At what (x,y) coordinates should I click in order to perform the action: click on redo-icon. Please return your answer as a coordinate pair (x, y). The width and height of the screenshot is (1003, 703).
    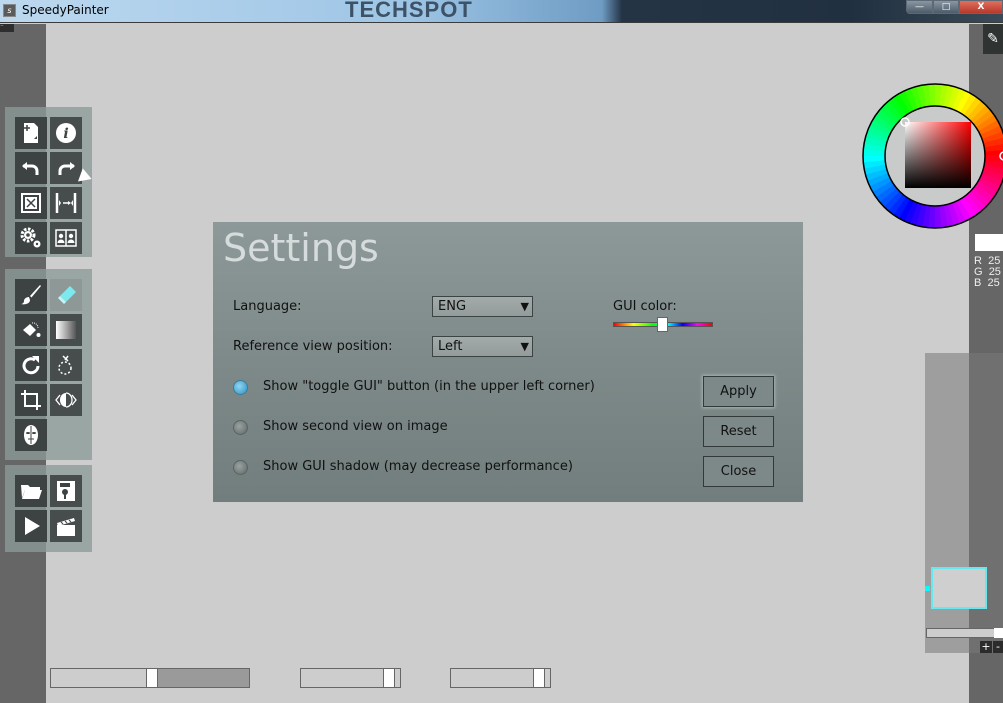
    Looking at the image, I should click on (66, 168).